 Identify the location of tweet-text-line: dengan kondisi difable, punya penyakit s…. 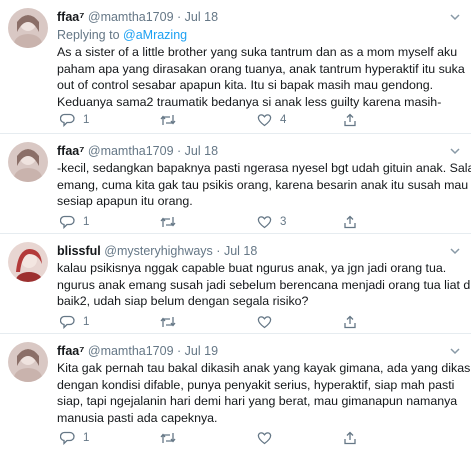
(256, 384).